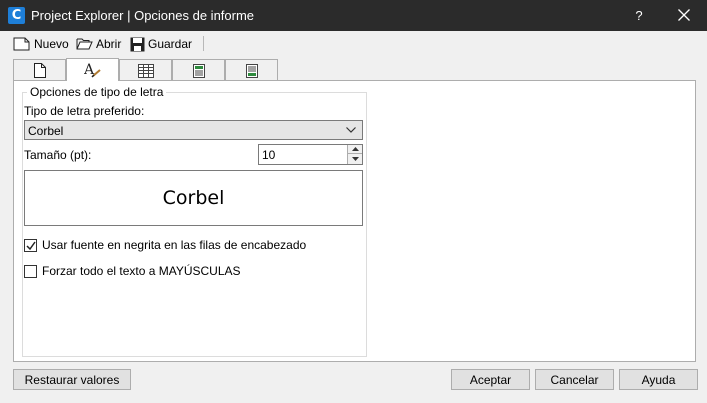 This screenshot has height=403, width=707. I want to click on spinner-buttons, so click(354, 154).